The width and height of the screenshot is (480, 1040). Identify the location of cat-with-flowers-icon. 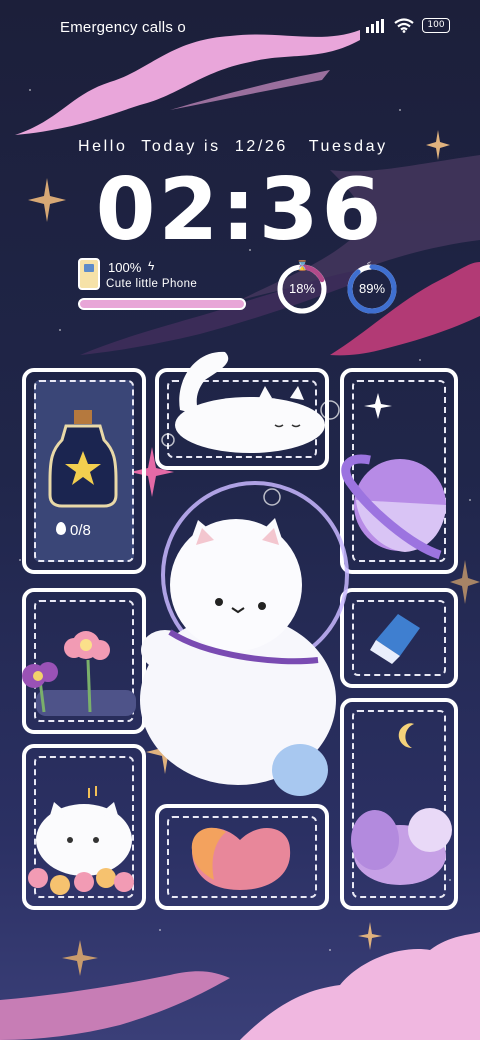
(81, 840).